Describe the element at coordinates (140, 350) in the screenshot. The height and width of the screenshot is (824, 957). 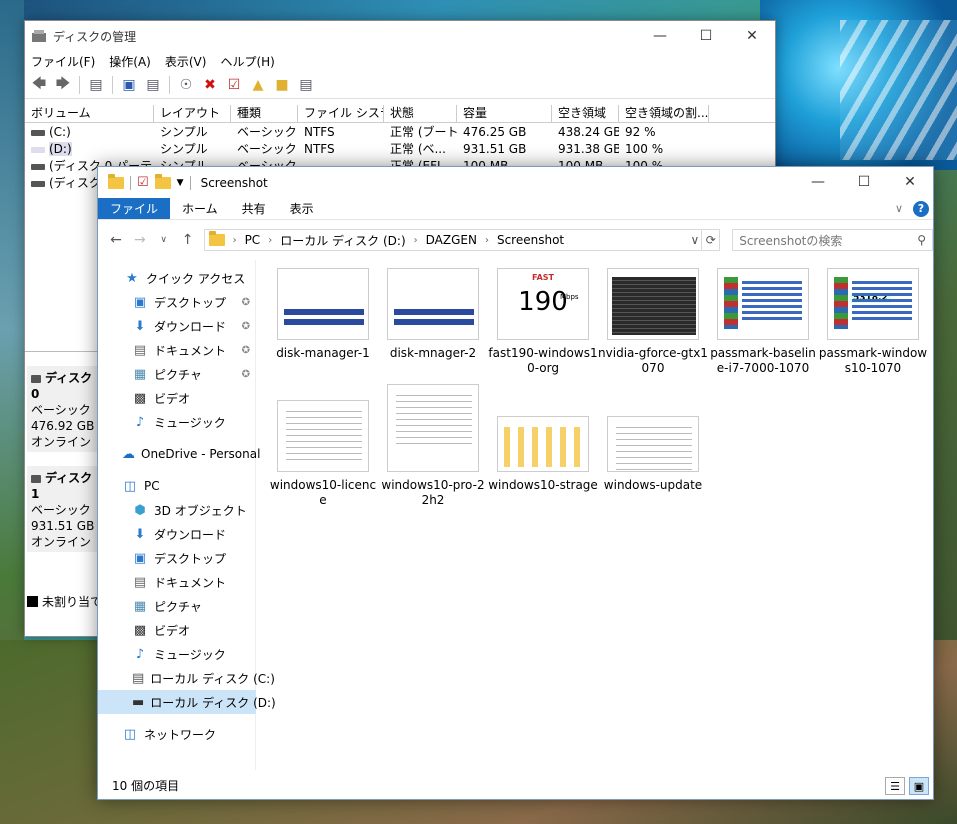
I see `document-icon: ▤` at that location.